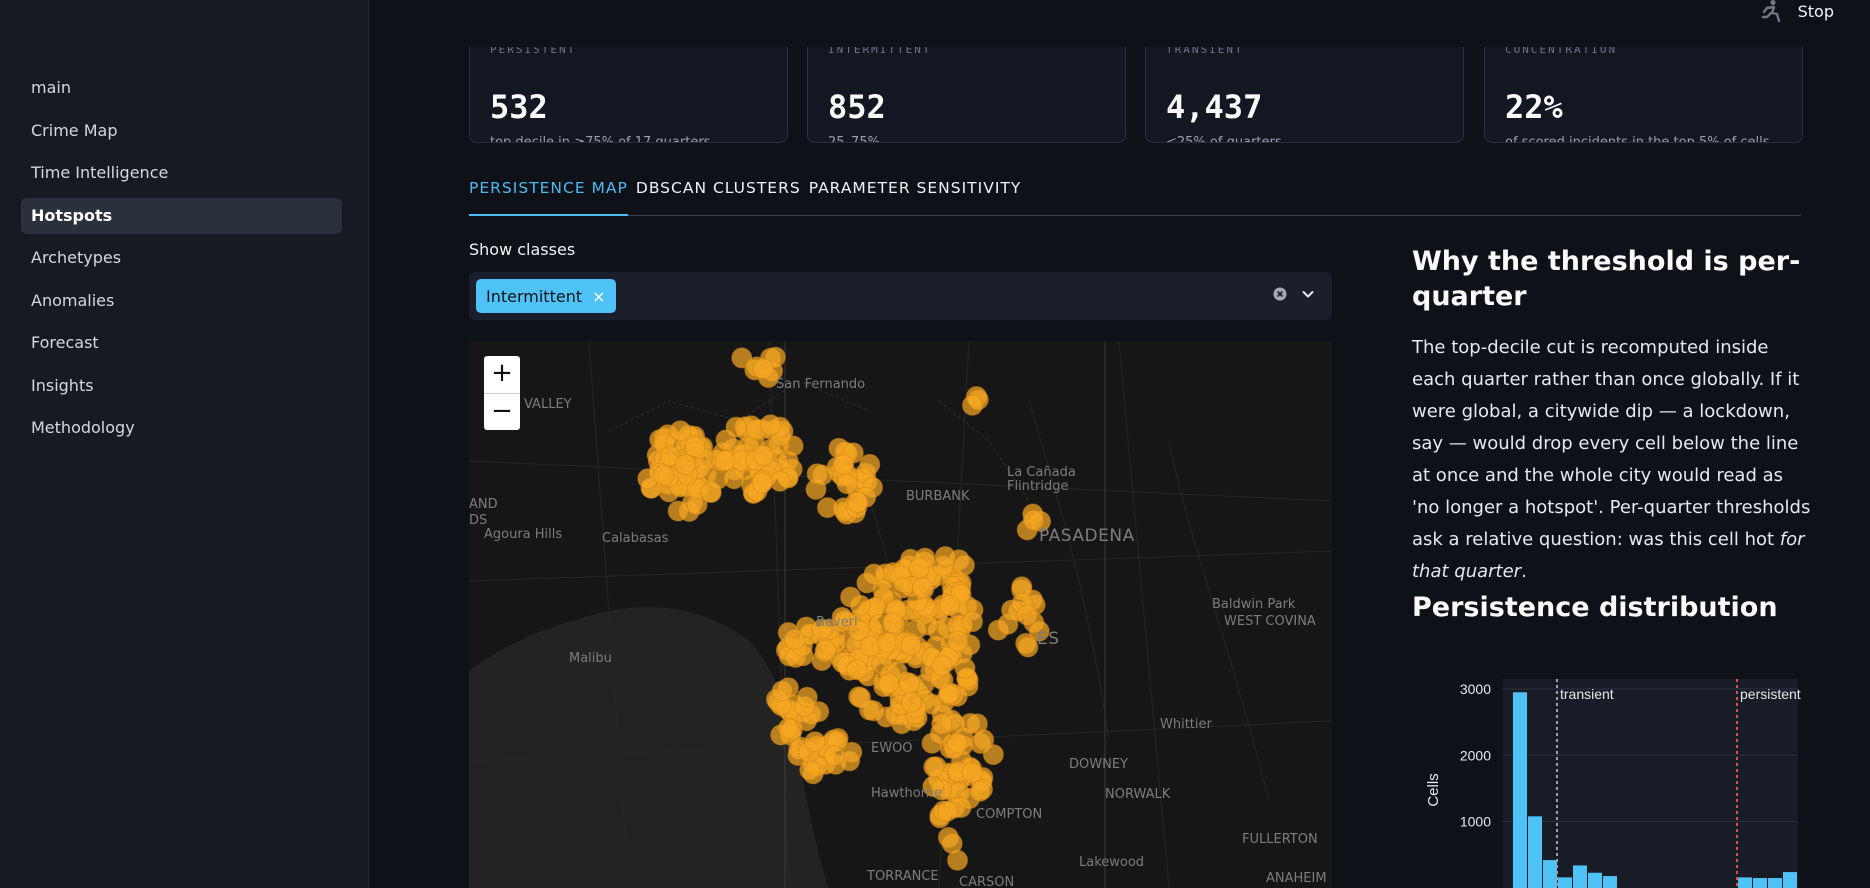 The image size is (1870, 888). What do you see at coordinates (523, 534) in the screenshot?
I see `map-label: Agoura Hills` at bounding box center [523, 534].